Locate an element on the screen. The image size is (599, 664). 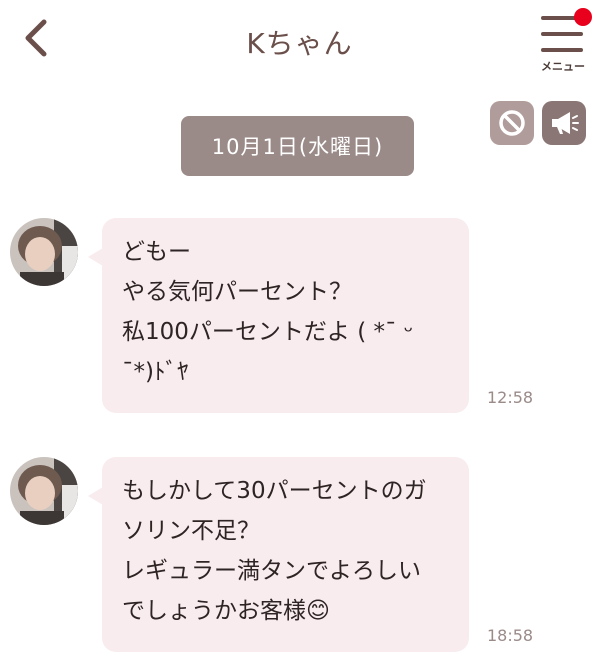
chat-header: Kちゃん メニュー is located at coordinates (299, 45).